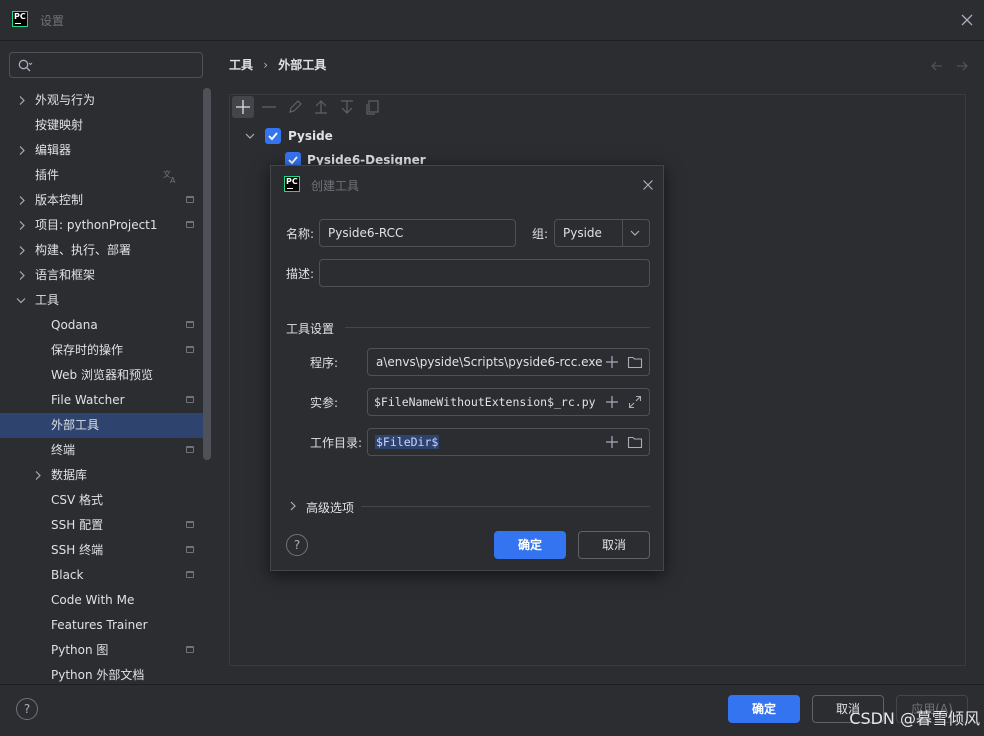 Image resolution: width=984 pixels, height=736 pixels. I want to click on sidebar-item-web-browsers: Web 浏览器和预览, so click(105, 375).